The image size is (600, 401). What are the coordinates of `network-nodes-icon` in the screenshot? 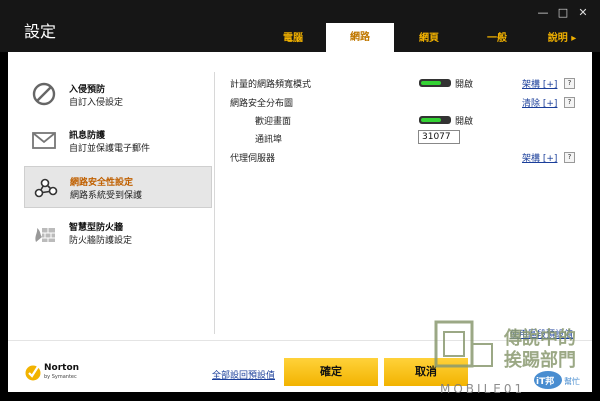 It's located at (46, 188).